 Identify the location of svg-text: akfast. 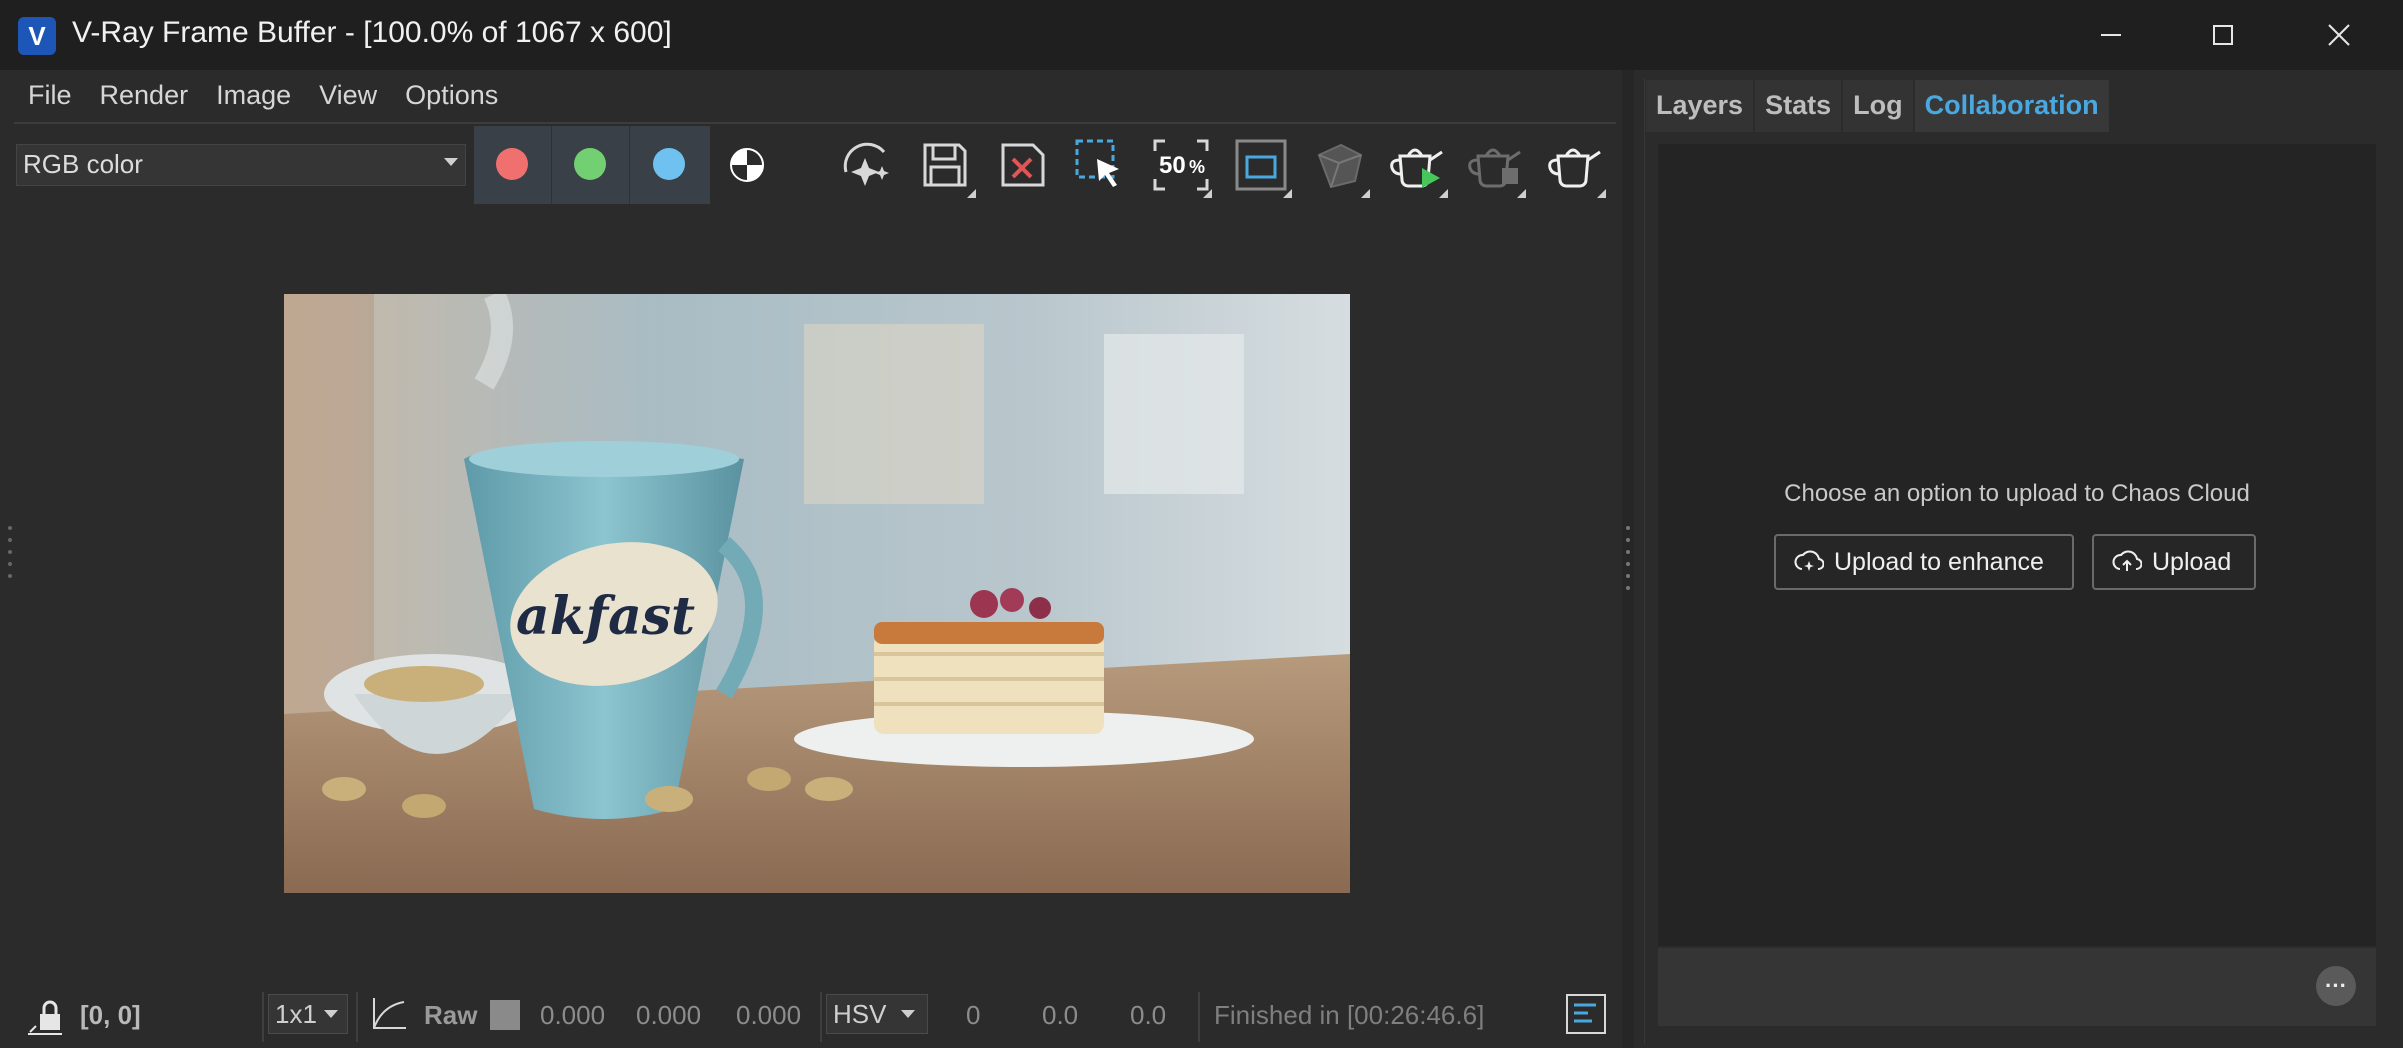
(605, 616).